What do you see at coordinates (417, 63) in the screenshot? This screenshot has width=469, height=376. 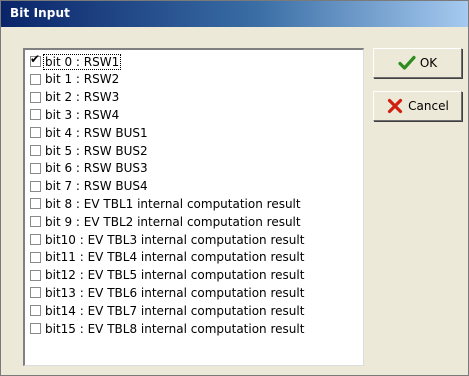 I see `ok-button: OK` at bounding box center [417, 63].